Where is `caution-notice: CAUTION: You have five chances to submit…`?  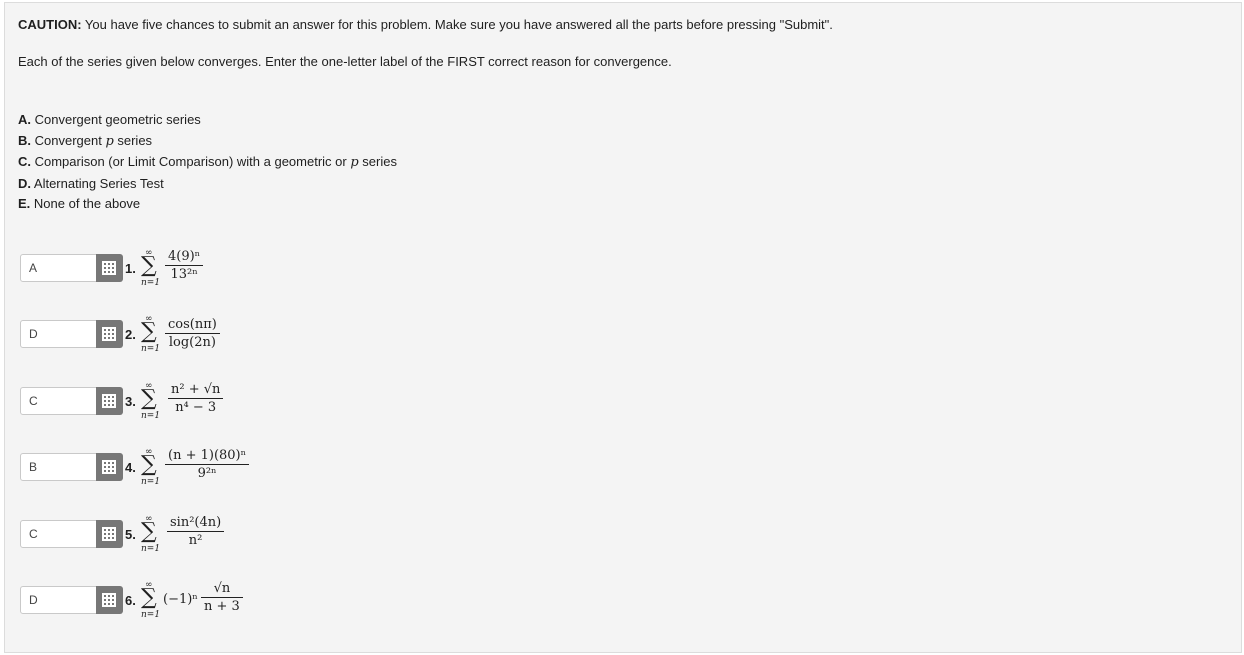 caution-notice: CAUTION: You have five chances to submit… is located at coordinates (425, 24).